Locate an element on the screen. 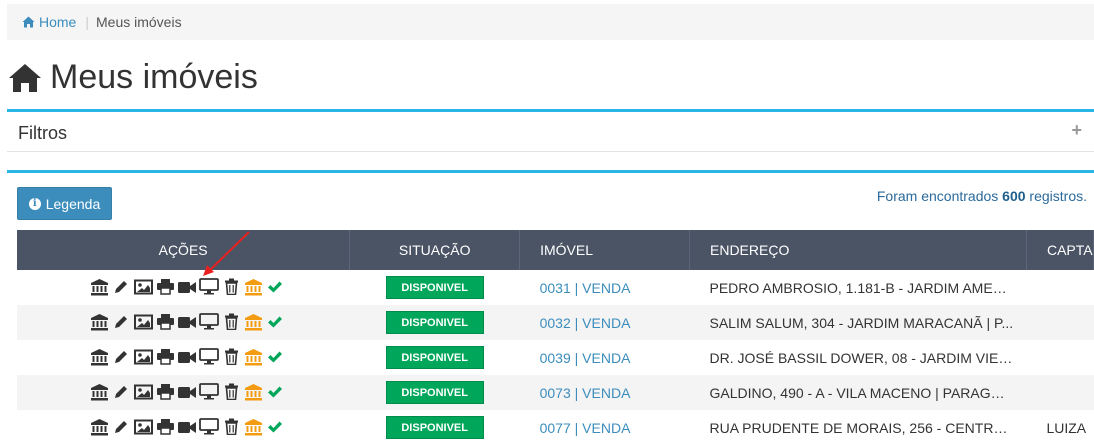 This screenshot has height=447, width=1094. filters-panel: Filtros + is located at coordinates (550, 130).